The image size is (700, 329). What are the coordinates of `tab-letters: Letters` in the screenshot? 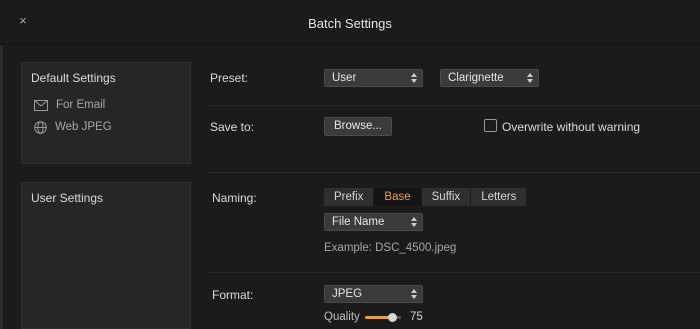 It's located at (499, 197).